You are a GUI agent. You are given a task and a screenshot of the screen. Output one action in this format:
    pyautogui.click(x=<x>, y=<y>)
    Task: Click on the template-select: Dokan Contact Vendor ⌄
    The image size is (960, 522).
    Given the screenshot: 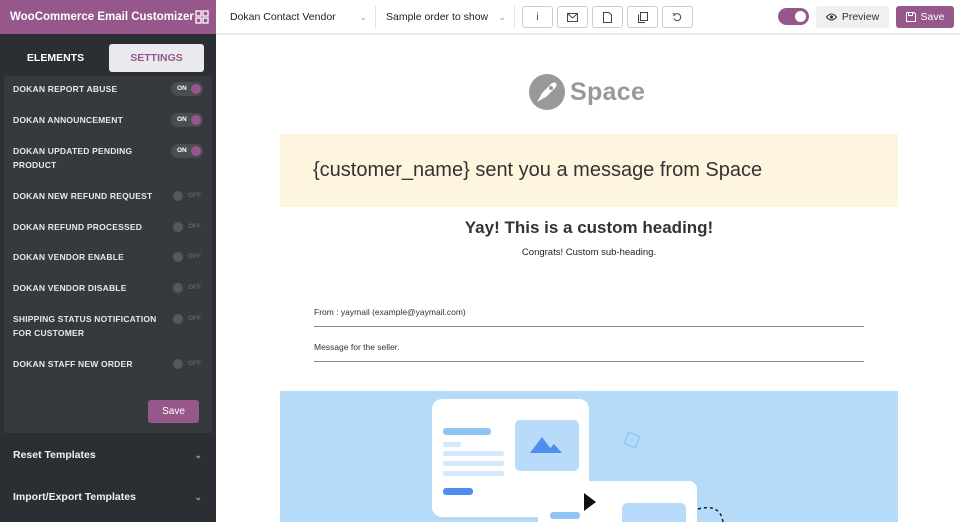 What is the action you would take?
    pyautogui.click(x=303, y=17)
    